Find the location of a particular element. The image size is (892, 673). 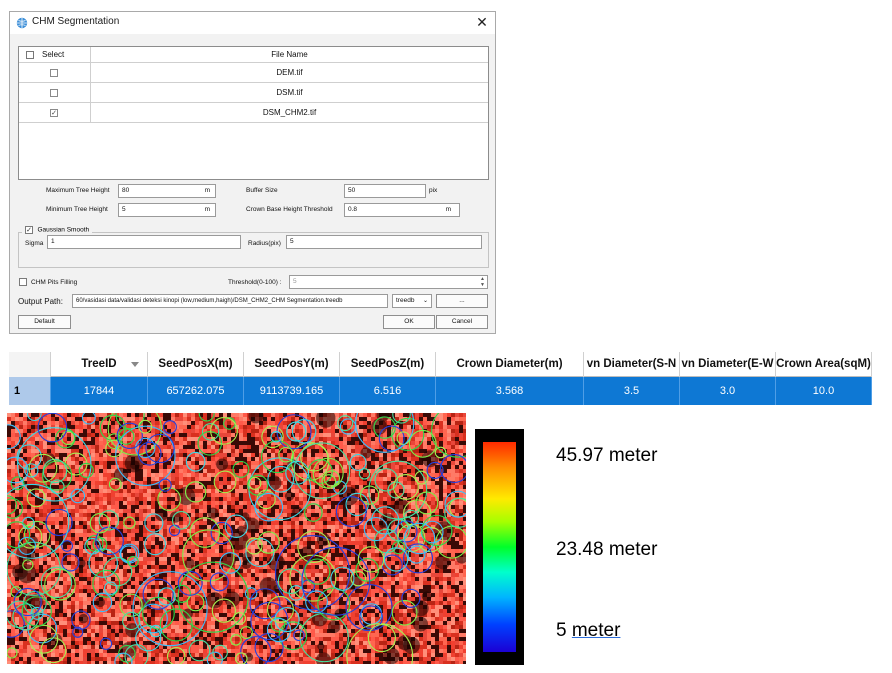

threshold-label: Threshold(0-100) : is located at coordinates (255, 282).